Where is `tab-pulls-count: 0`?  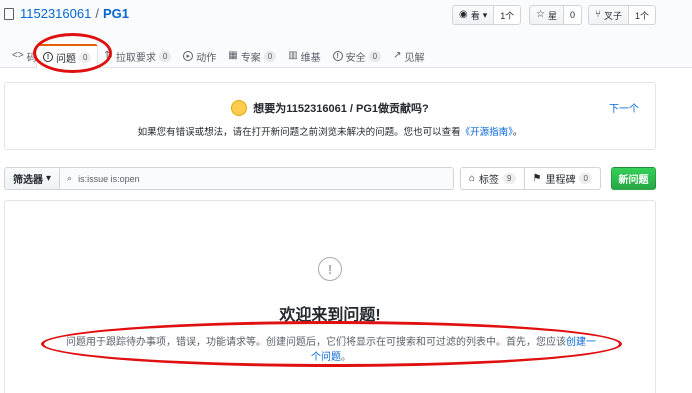 tab-pulls-count: 0 is located at coordinates (165, 56).